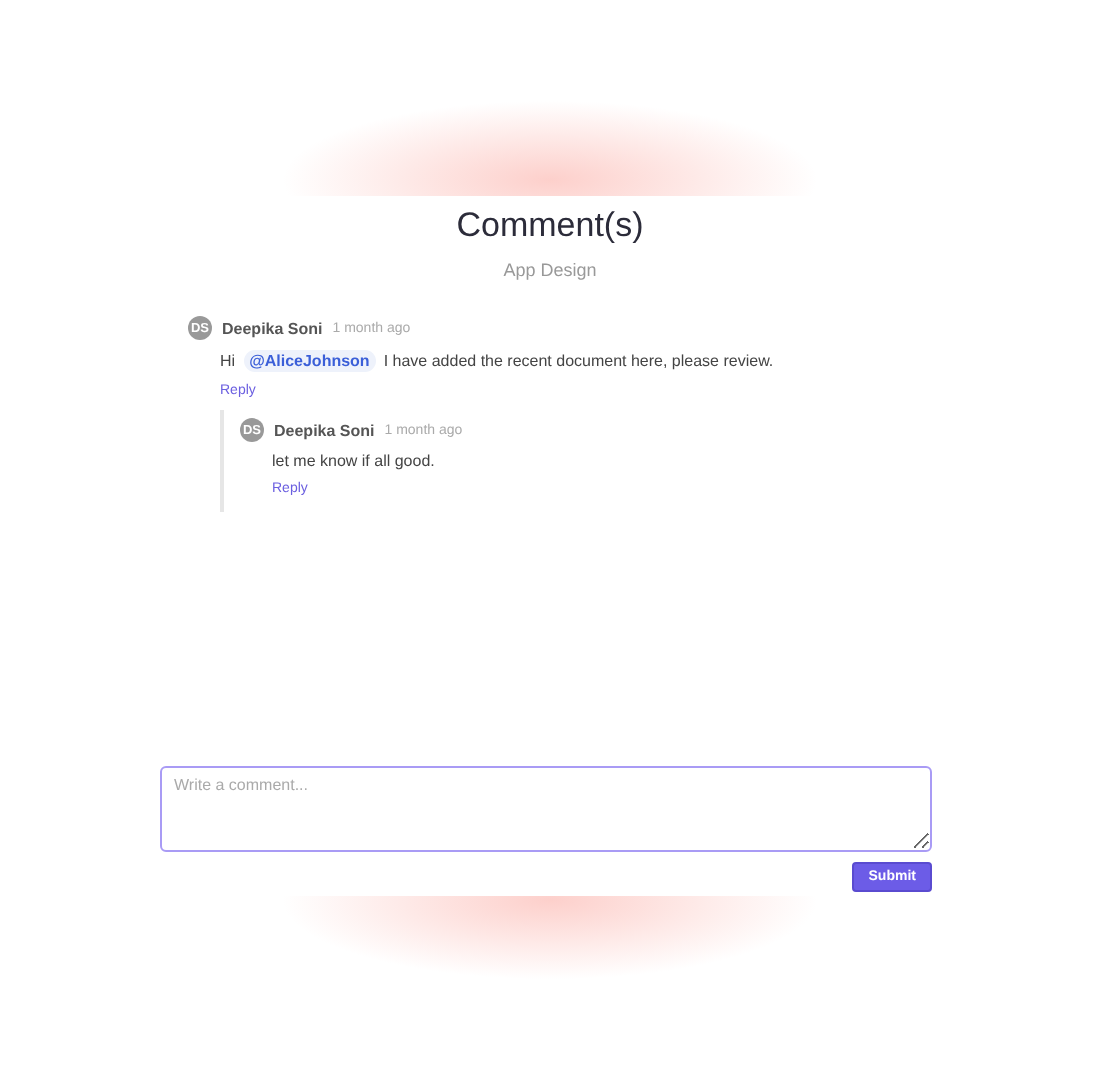 The width and height of the screenshot is (1100, 1068). What do you see at coordinates (353, 461) in the screenshot?
I see `comment-text: let me know if all good.` at bounding box center [353, 461].